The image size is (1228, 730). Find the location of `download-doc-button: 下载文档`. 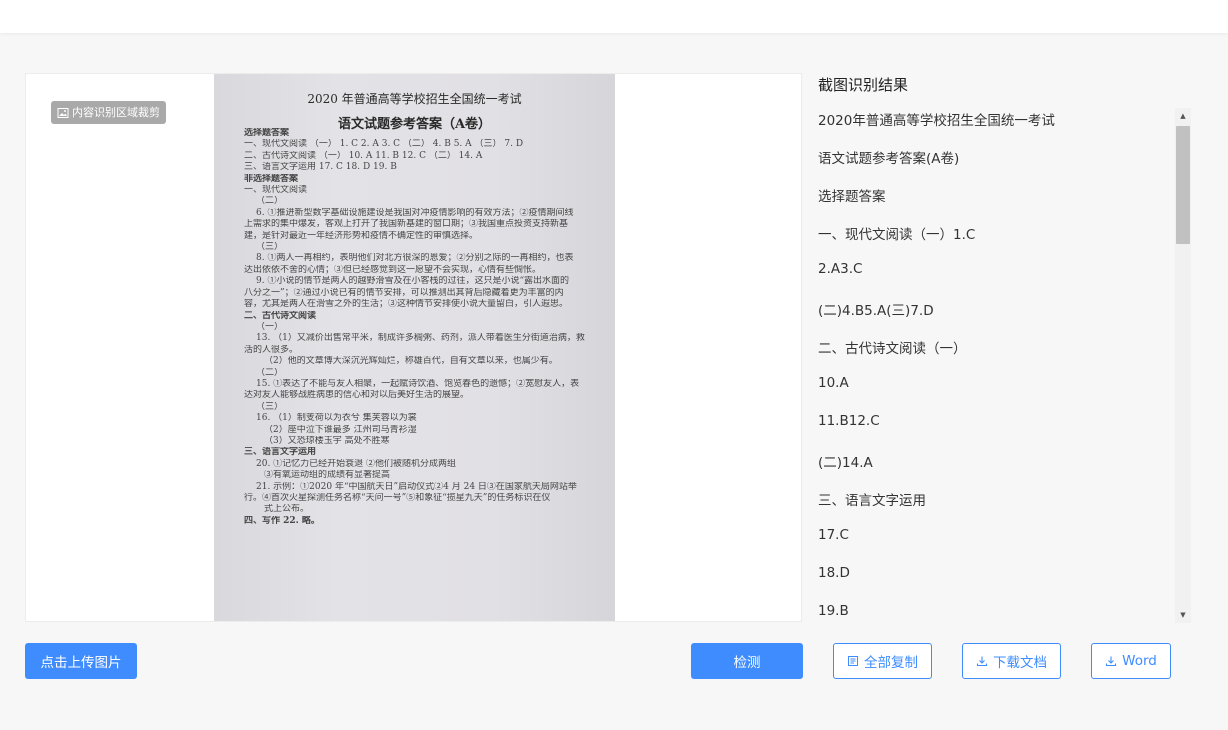

download-doc-button: 下载文档 is located at coordinates (1011, 661).